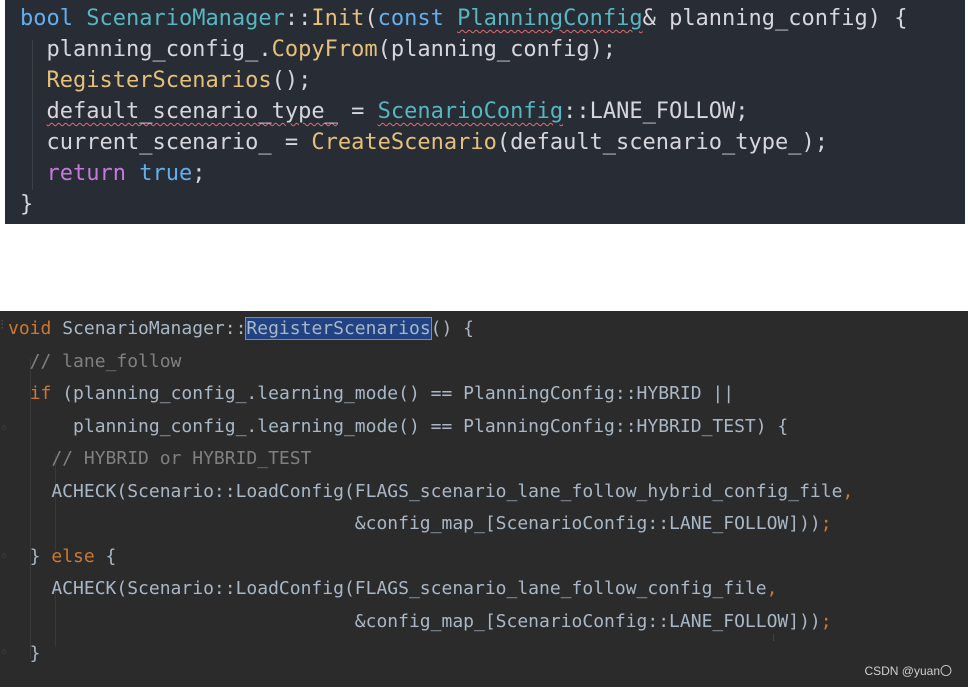 The height and width of the screenshot is (689, 968). Describe the element at coordinates (46, 393) in the screenshot. I see `code-token: if` at that location.